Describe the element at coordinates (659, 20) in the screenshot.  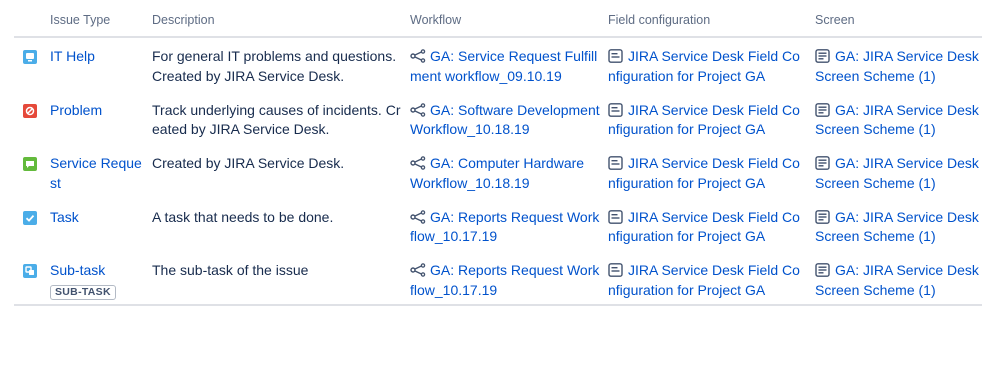
I see `header-field-configuration: Field configuration` at that location.